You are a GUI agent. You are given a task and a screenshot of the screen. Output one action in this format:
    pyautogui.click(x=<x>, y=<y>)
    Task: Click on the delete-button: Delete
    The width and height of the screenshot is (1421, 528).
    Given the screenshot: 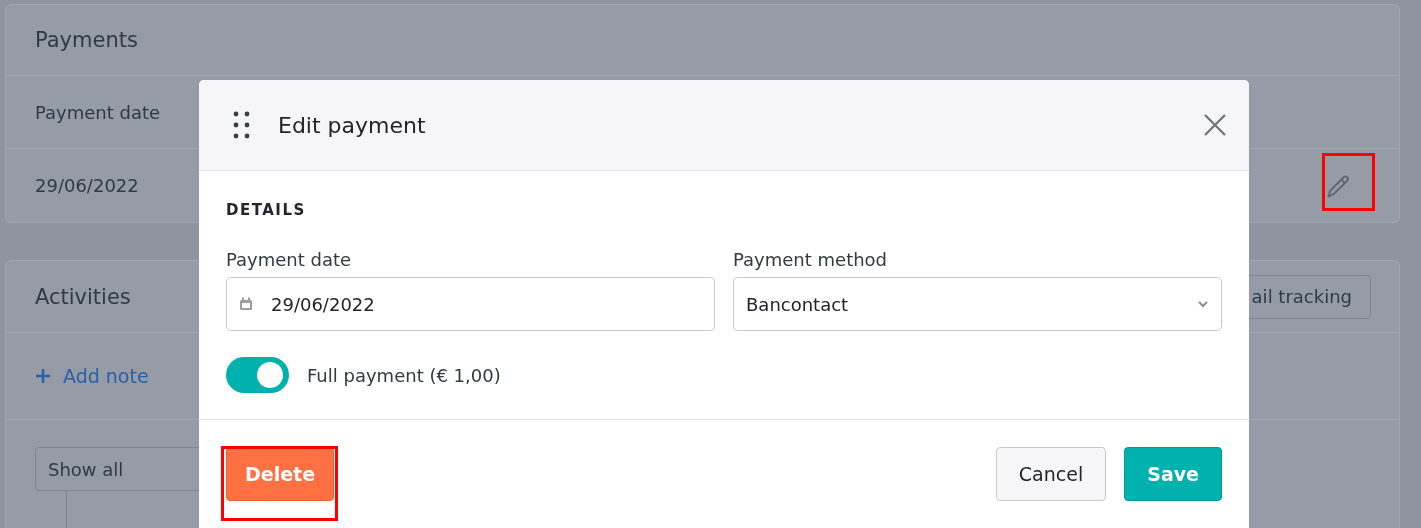 What is the action you would take?
    pyautogui.click(x=280, y=474)
    